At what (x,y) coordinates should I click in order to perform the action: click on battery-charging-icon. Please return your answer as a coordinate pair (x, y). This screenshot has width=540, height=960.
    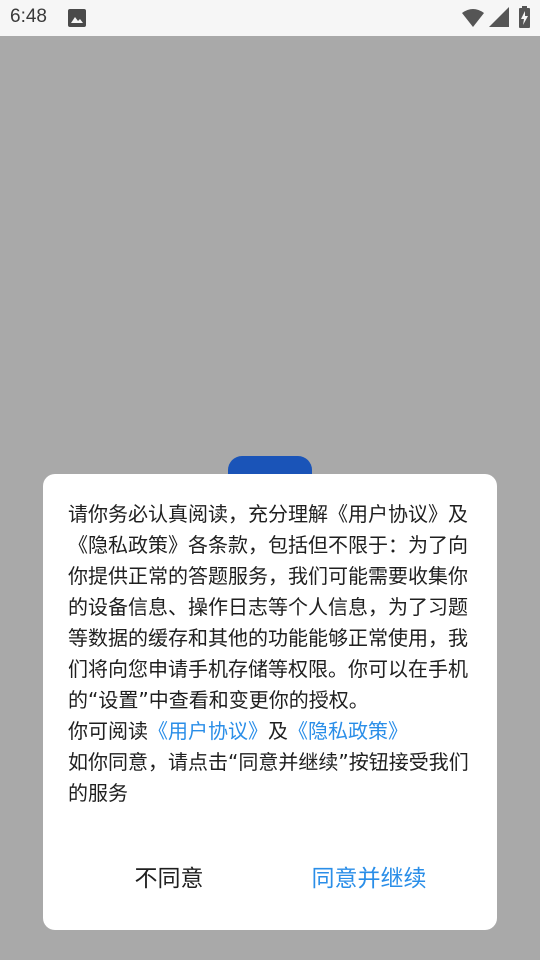
    Looking at the image, I should click on (524, 17).